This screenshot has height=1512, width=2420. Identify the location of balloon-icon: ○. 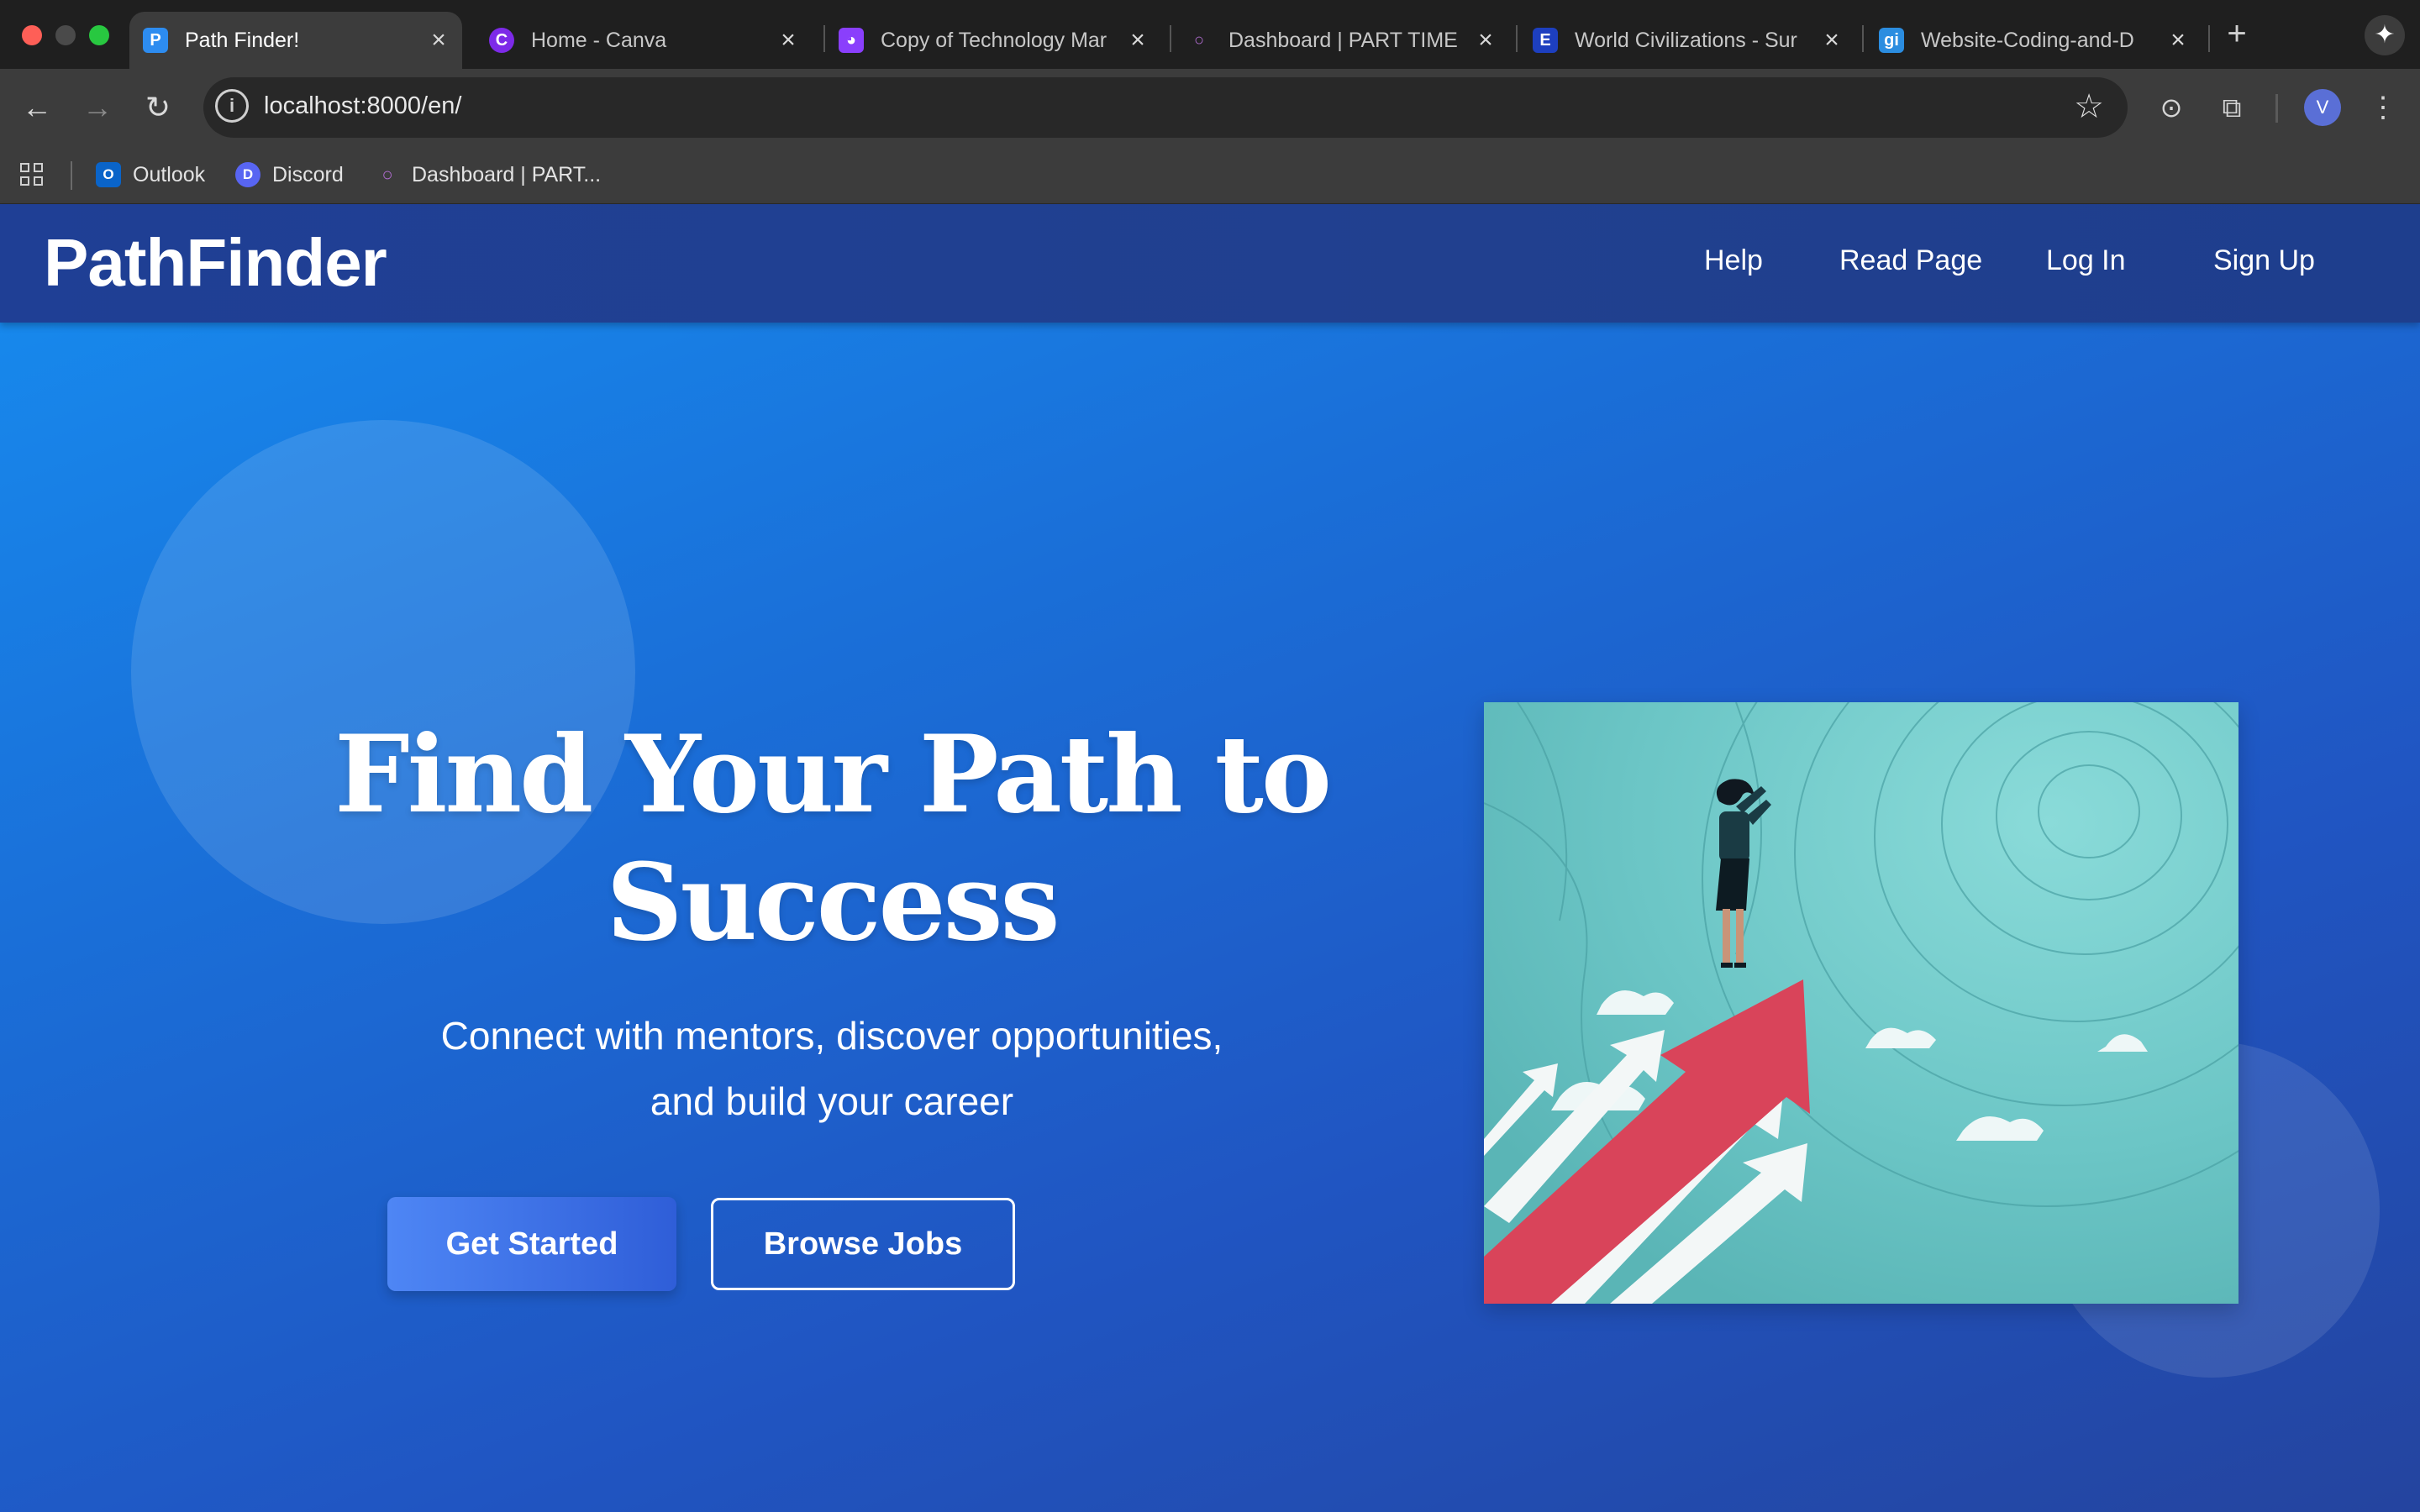
(387, 174).